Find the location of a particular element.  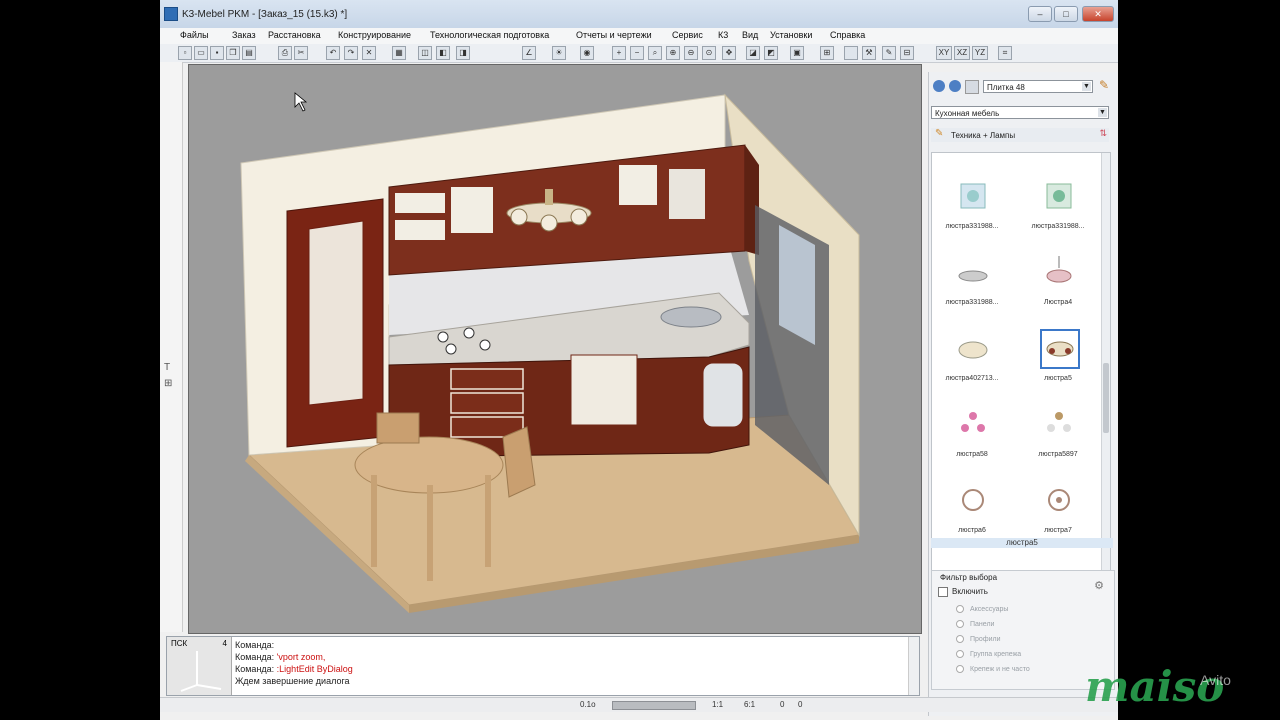

menu-placement: Расстановка is located at coordinates (294, 35).